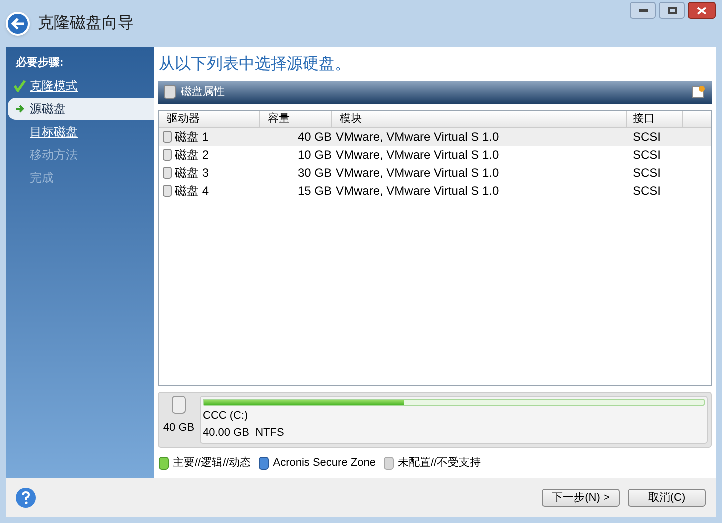 Image resolution: width=722 pixels, height=523 pixels. What do you see at coordinates (296, 119) in the screenshot?
I see `column-header: 容量` at bounding box center [296, 119].